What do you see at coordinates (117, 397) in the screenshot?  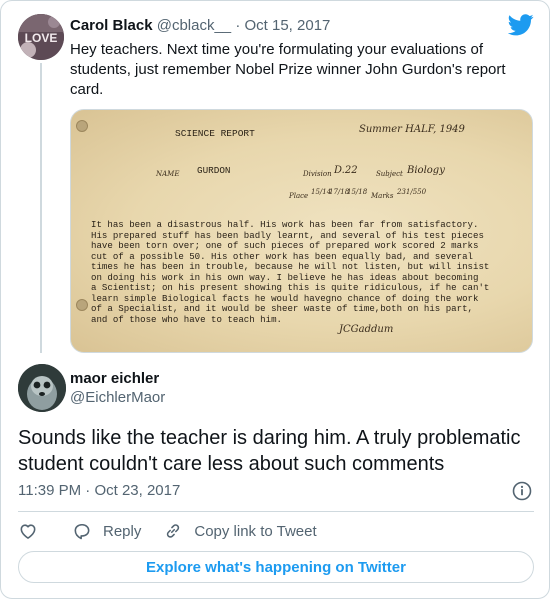 I see `author-handle: @EichlerMaor` at bounding box center [117, 397].